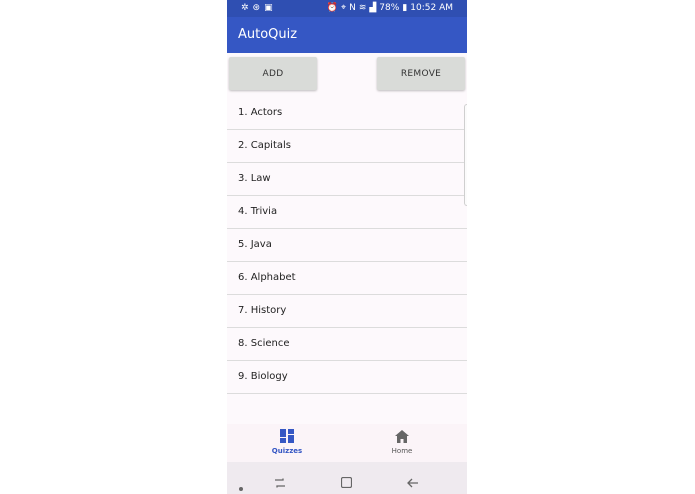 The image size is (695, 494). Describe the element at coordinates (268, 8) in the screenshot. I see `image-icon: ▣` at that location.